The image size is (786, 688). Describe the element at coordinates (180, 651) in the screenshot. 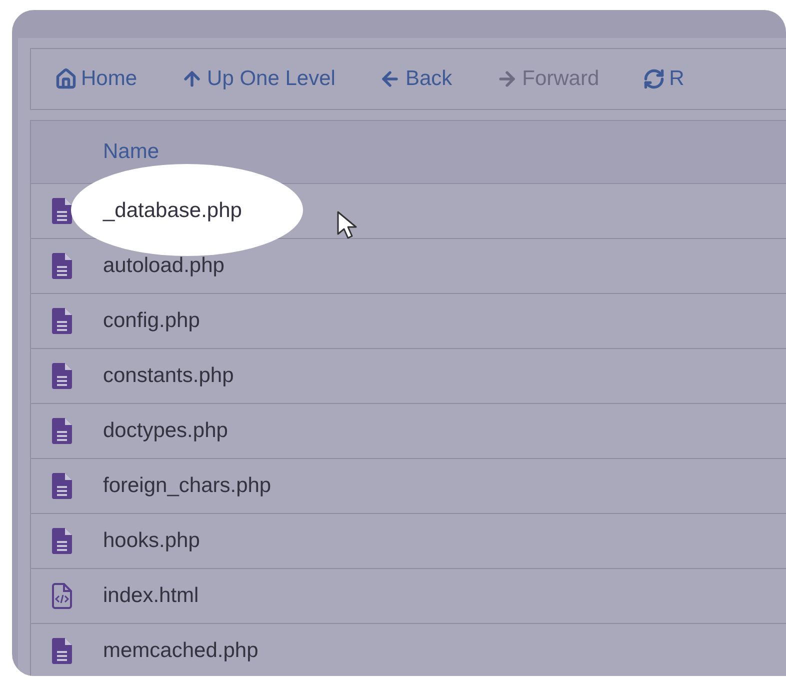

I see `file-name: memcached.php` at that location.